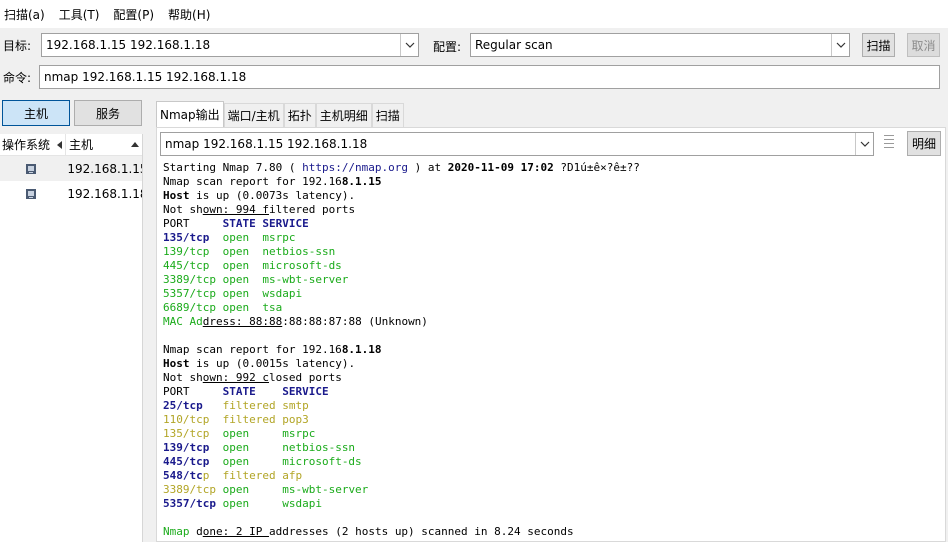  I want to click on output-tabs: Nmap输出 端口/主机 拓扑 主机明细 扫描, so click(280, 114).